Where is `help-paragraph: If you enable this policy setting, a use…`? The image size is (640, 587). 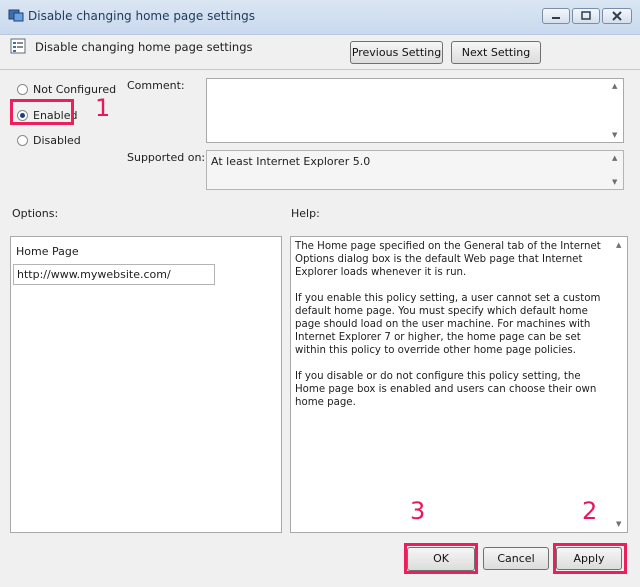
help-paragraph: If you enable this policy setting, a use… is located at coordinates (448, 324).